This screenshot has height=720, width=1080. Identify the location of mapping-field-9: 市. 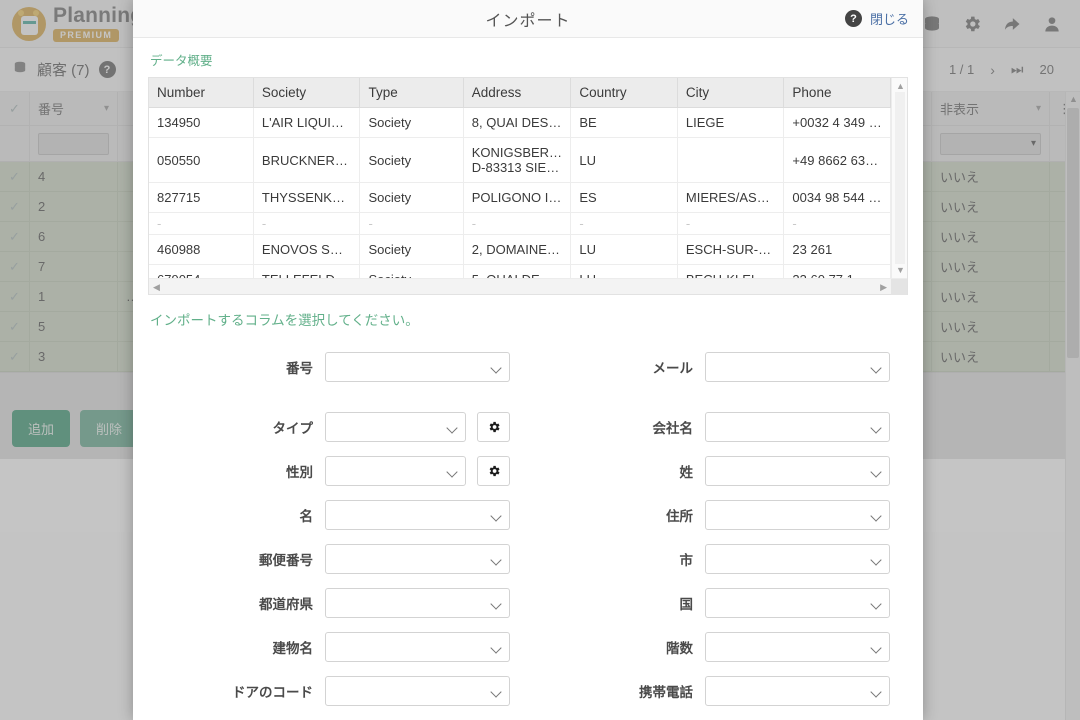
(718, 559).